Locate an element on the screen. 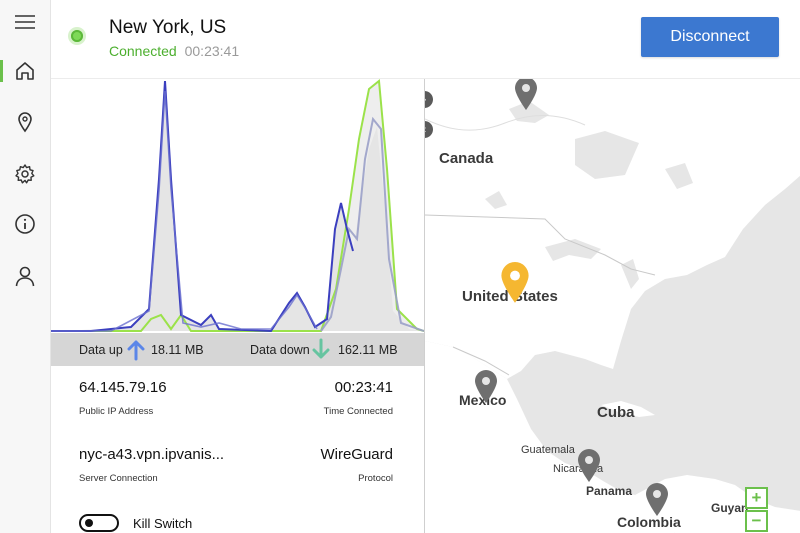 This screenshot has height=533, width=800. data-down-label: Data down is located at coordinates (280, 350).